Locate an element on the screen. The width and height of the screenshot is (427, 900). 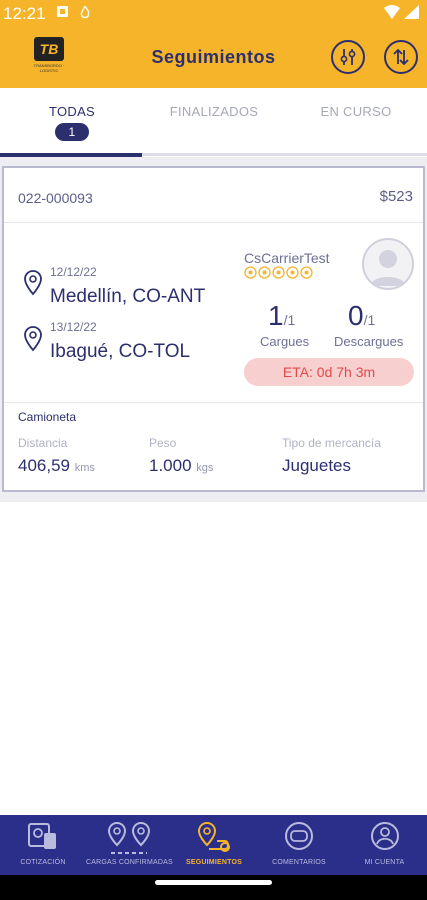
home-gesture-handle is located at coordinates (213, 882).